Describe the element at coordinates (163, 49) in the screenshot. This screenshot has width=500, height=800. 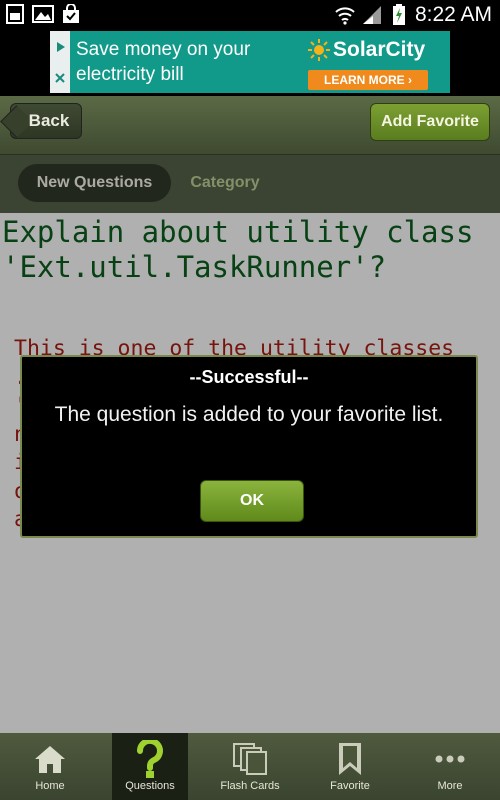
I see `ad-line-1: Save money on your` at that location.